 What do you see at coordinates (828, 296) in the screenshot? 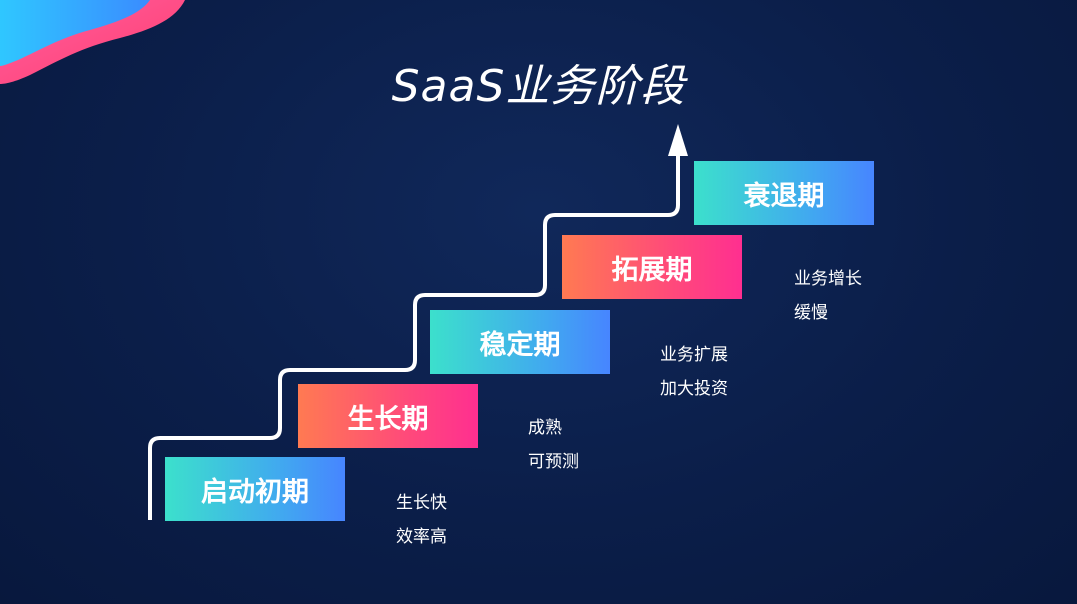
I see `stage-description-decline: 业务增长 缓慢` at bounding box center [828, 296].